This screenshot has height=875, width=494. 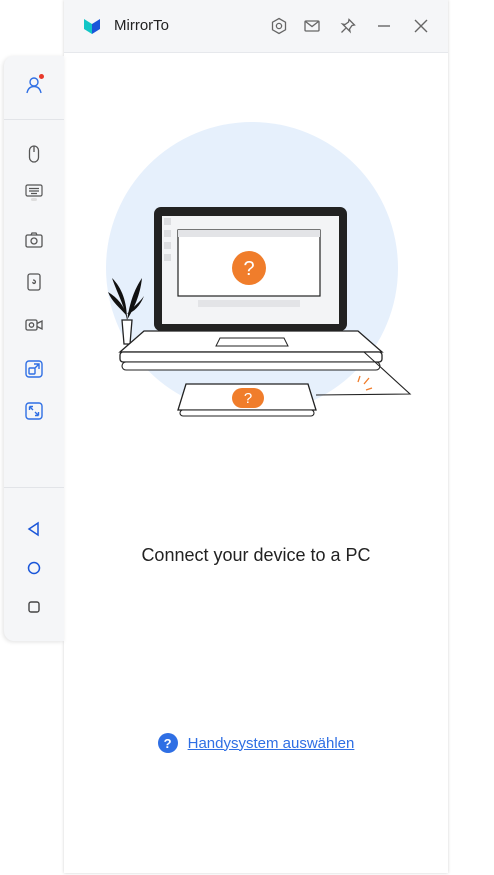 What do you see at coordinates (251, 289) in the screenshot?
I see `laptop-icon` at bounding box center [251, 289].